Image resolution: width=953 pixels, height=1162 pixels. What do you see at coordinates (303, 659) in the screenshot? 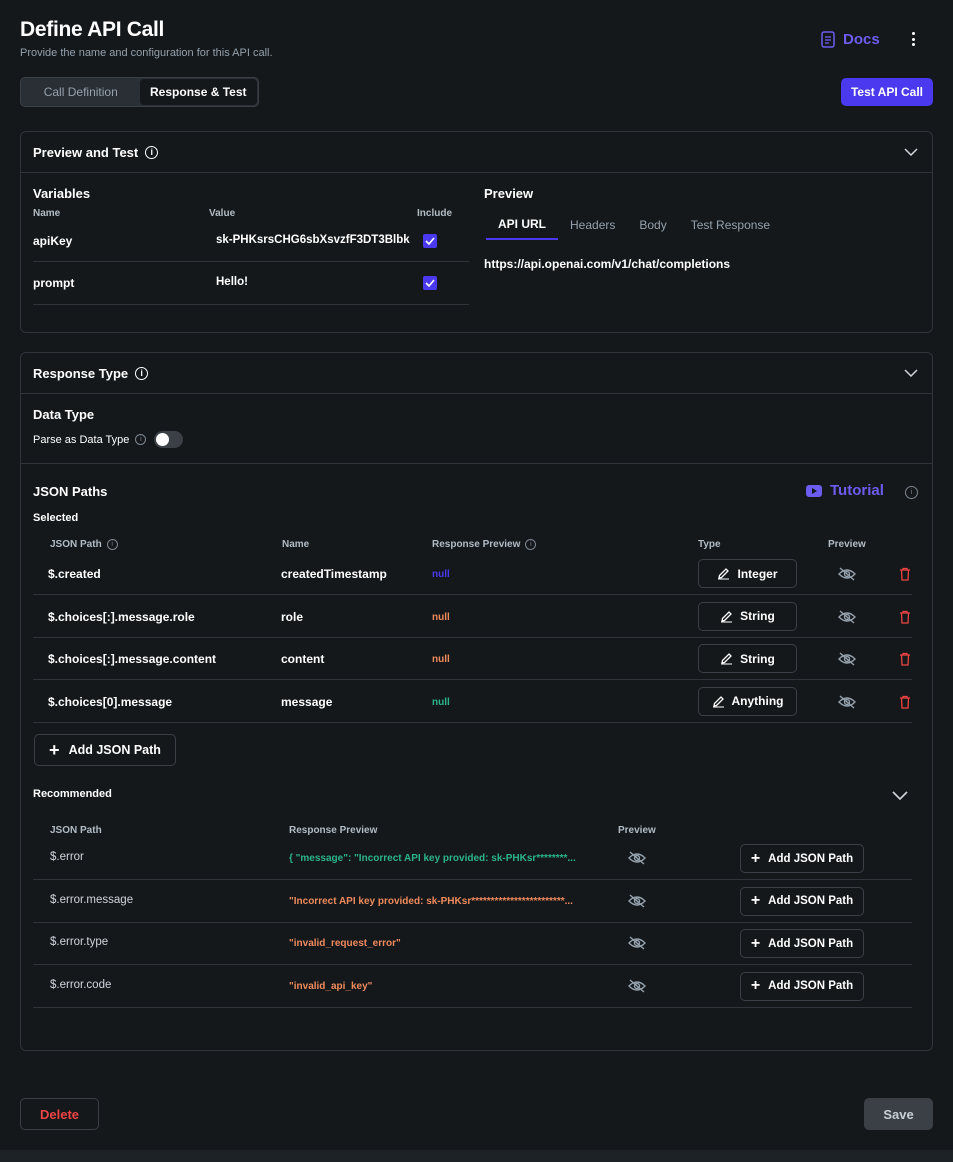
I see `path-name-value: content` at bounding box center [303, 659].